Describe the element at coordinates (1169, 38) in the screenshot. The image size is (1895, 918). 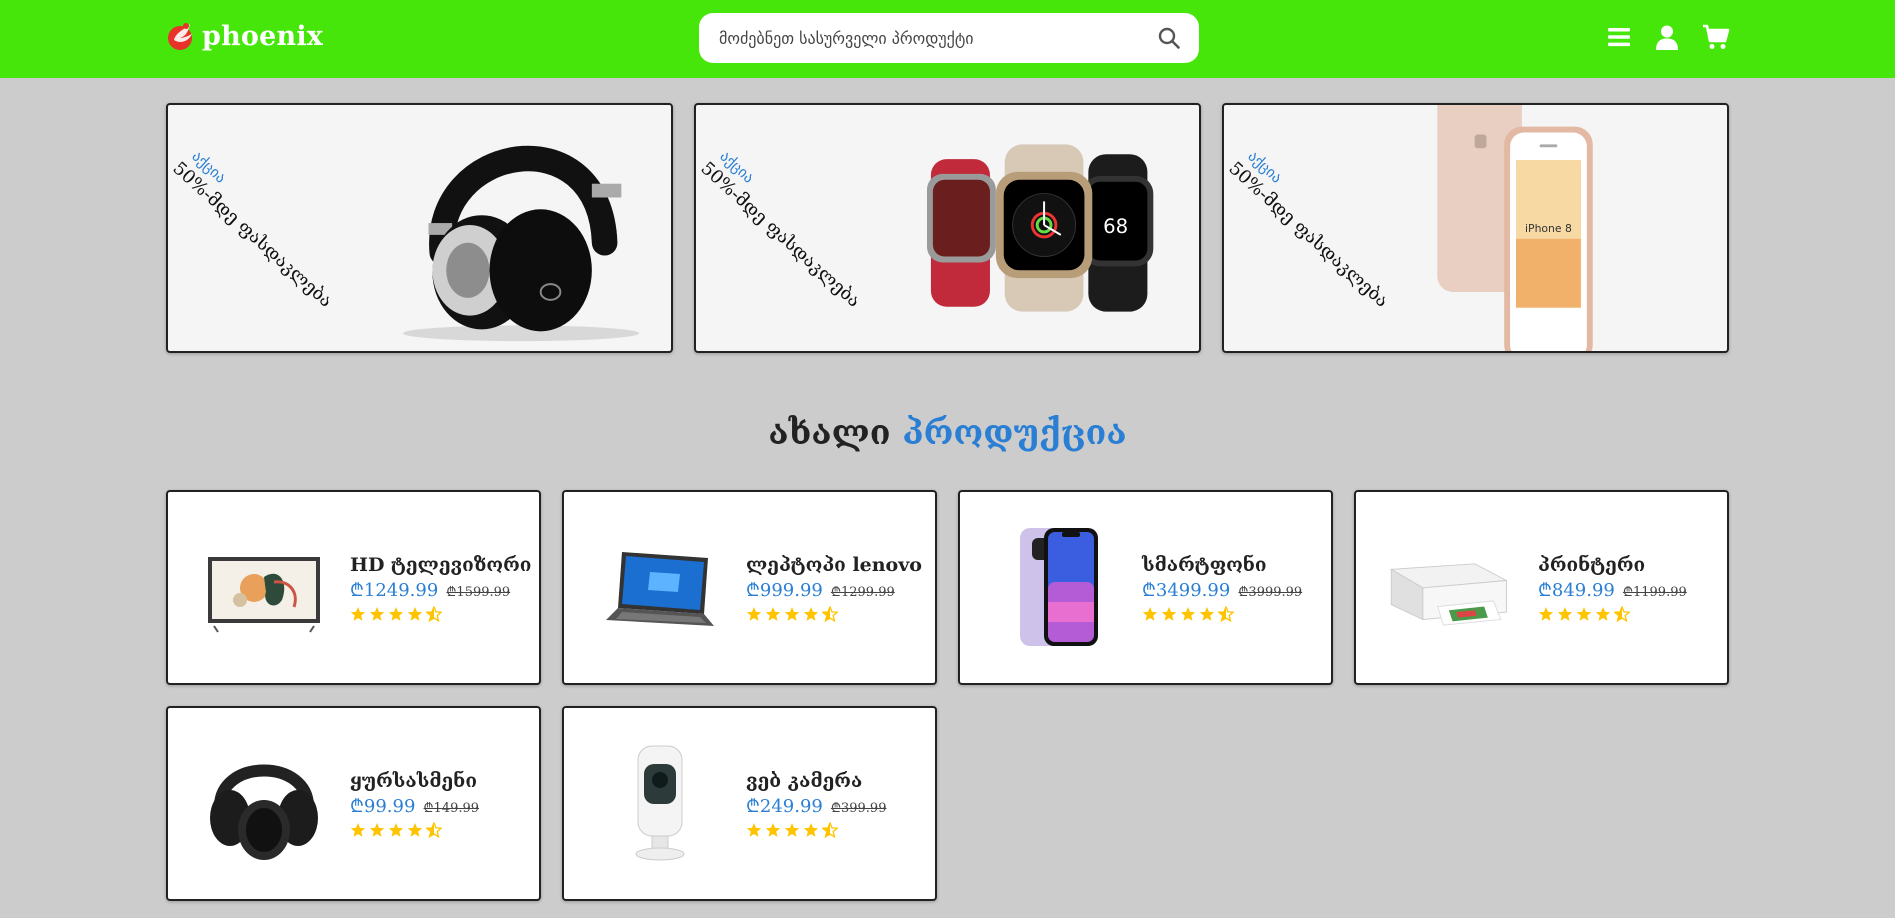
I see `search-icon` at that location.